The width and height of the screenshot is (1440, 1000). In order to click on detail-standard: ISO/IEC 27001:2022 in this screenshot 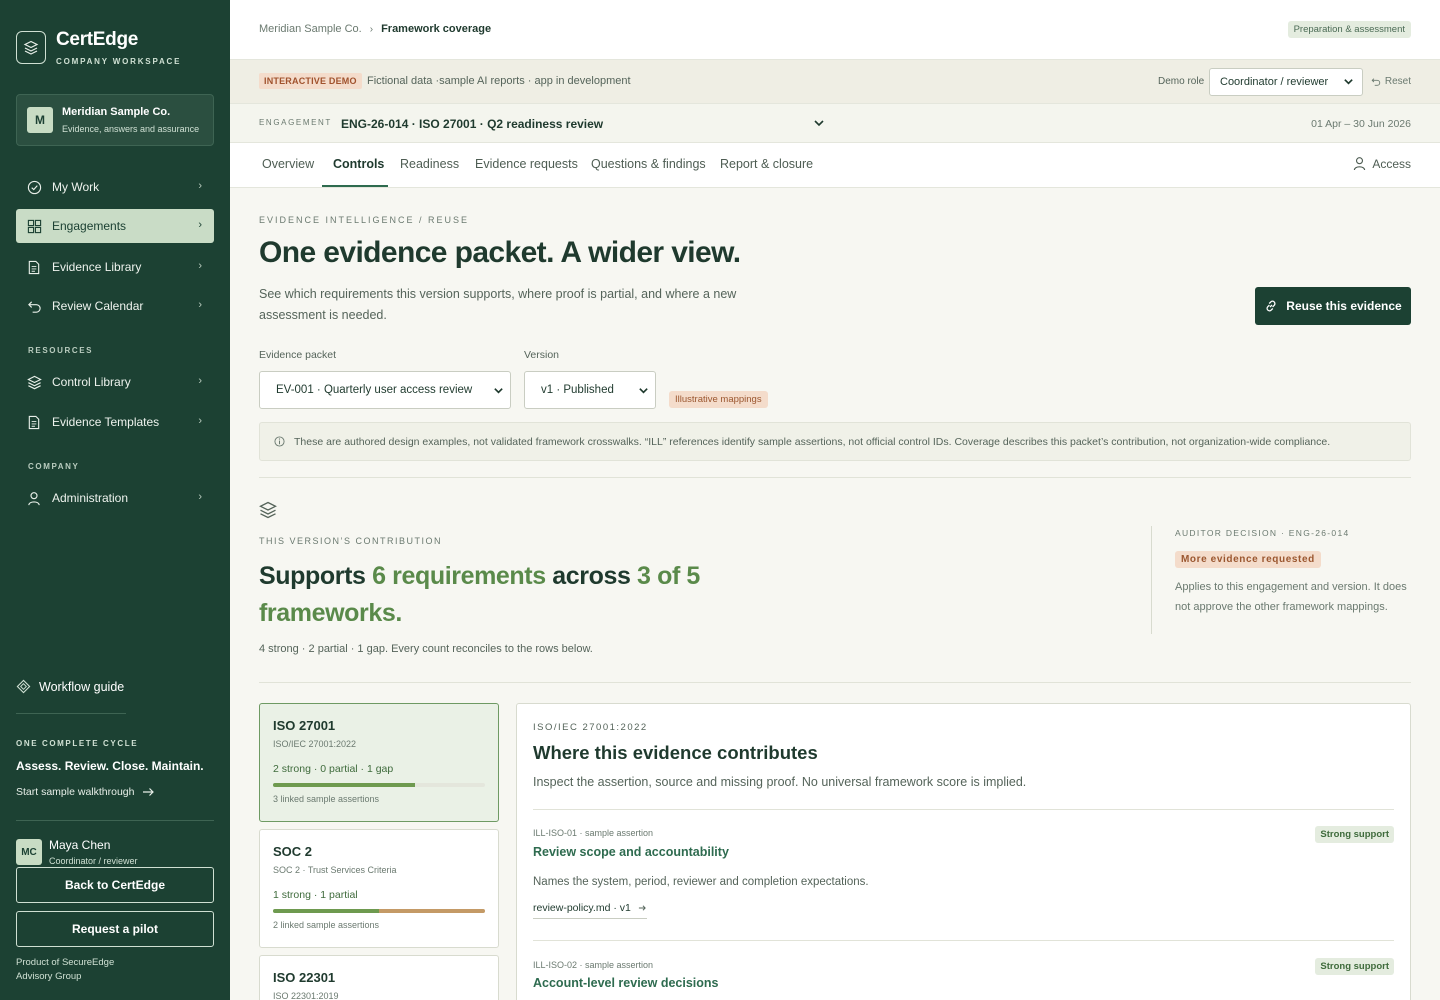, I will do `click(590, 727)`.